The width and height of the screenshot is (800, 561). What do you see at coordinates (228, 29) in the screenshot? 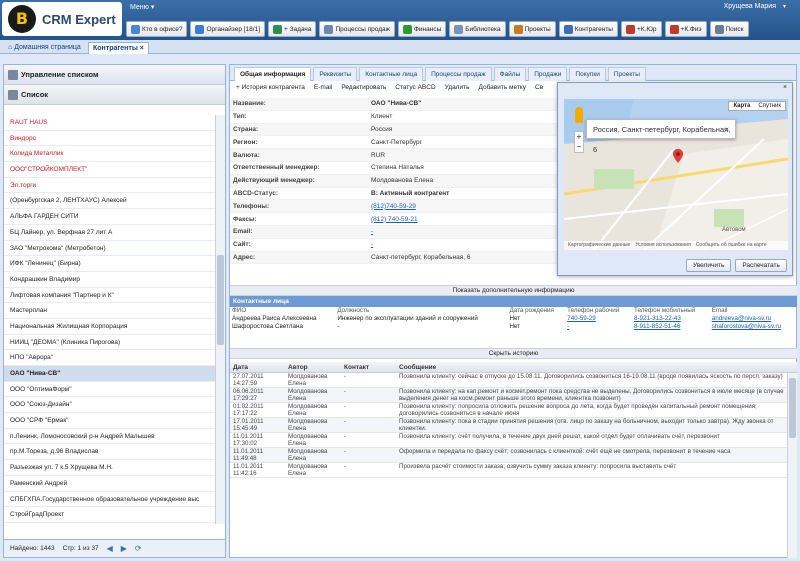
I see `toolbar-button: Органайзер [18/1]` at bounding box center [228, 29].